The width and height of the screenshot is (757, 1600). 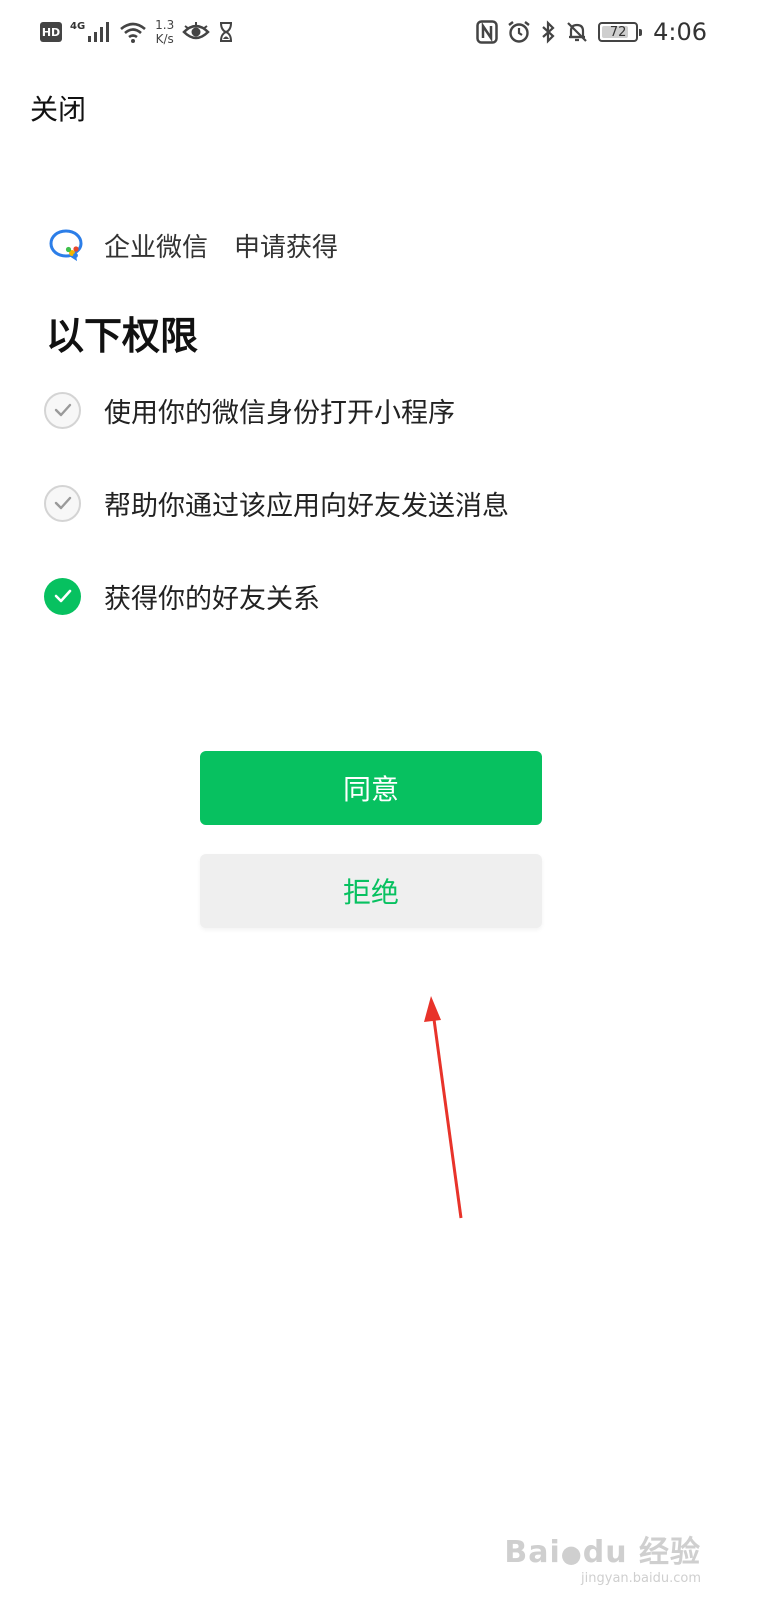 I want to click on eye-icon, so click(x=196, y=31).